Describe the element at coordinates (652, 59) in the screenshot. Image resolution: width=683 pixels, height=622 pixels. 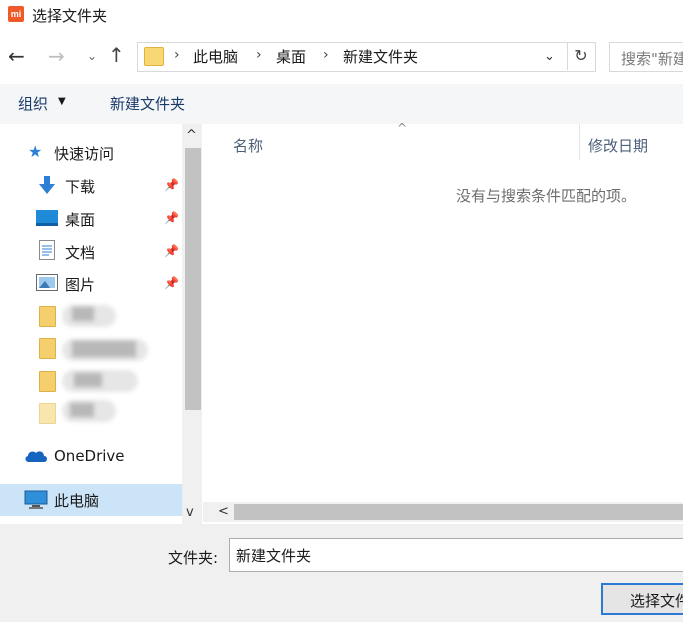
I see `search-placeholder: 搜索"新建` at that location.